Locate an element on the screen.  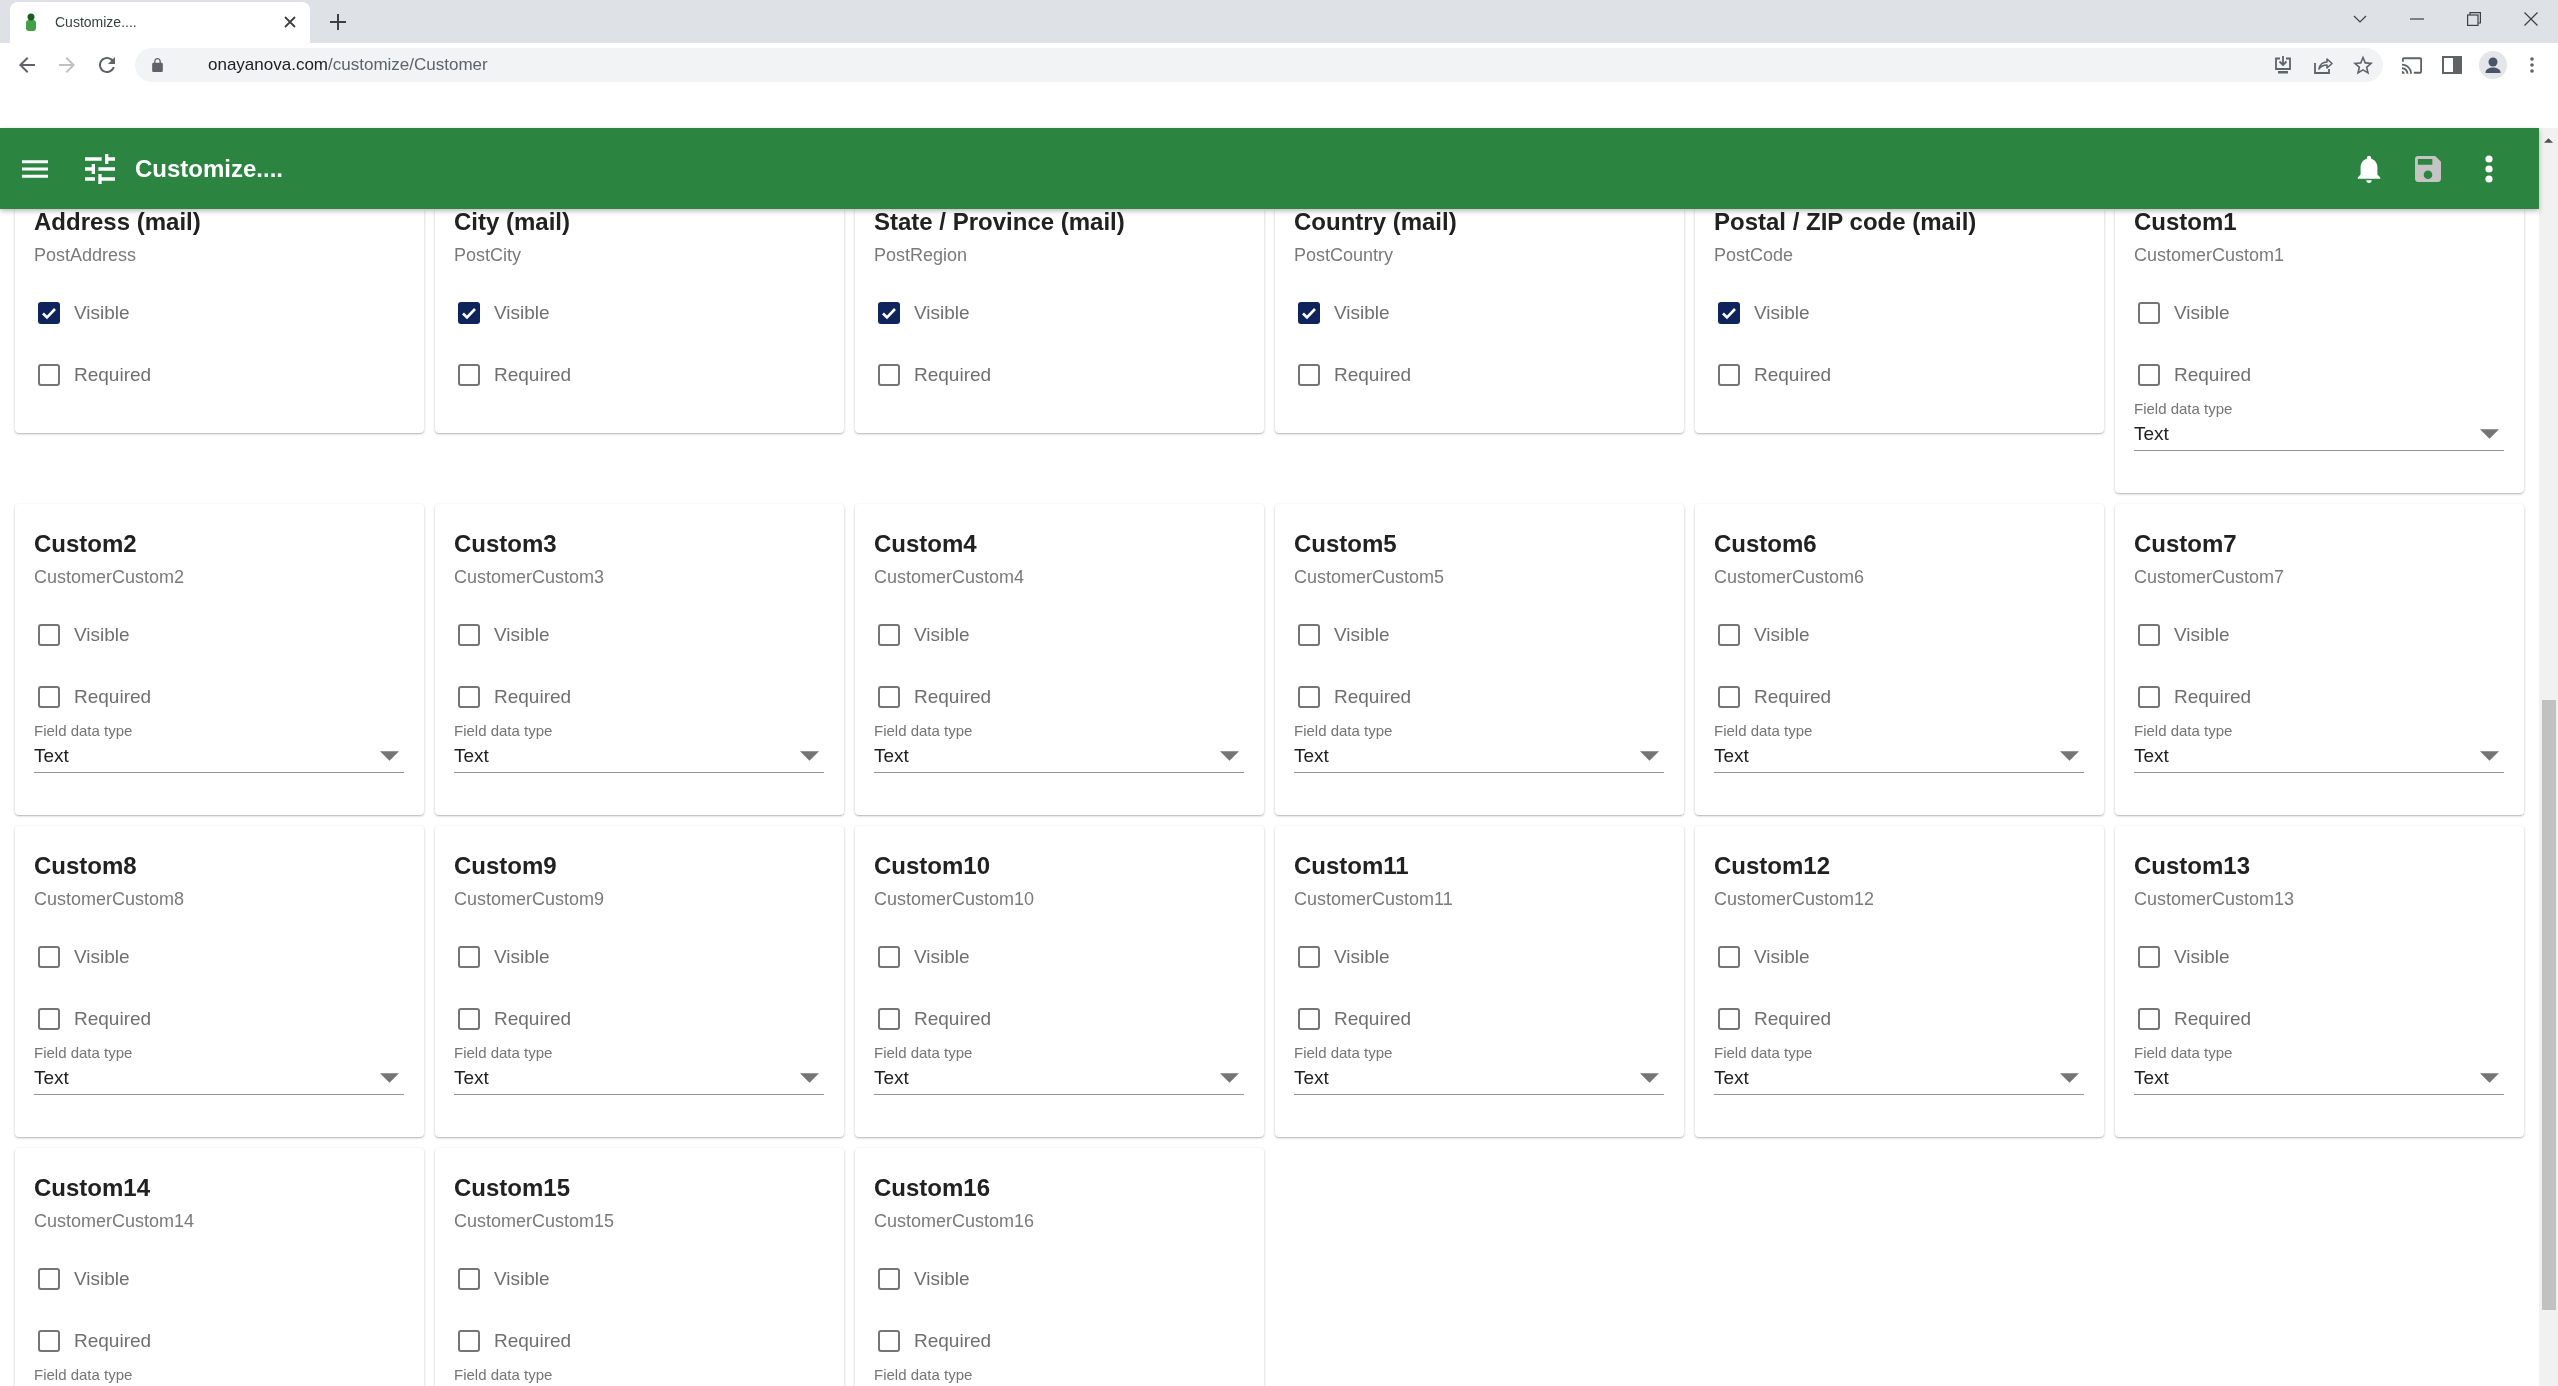
back-icon is located at coordinates (27, 65).